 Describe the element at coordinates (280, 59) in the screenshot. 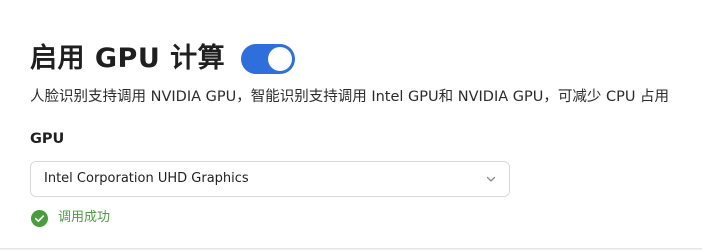

I see `toggle-knob` at that location.